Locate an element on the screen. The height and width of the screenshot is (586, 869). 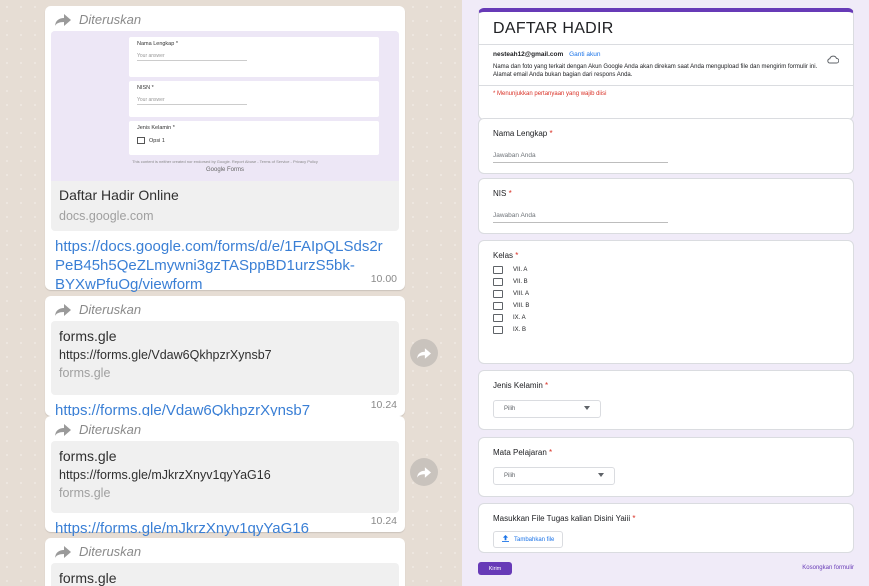
forwarded-message: Diteruskan forms.gle is located at coordinates (225, 562).